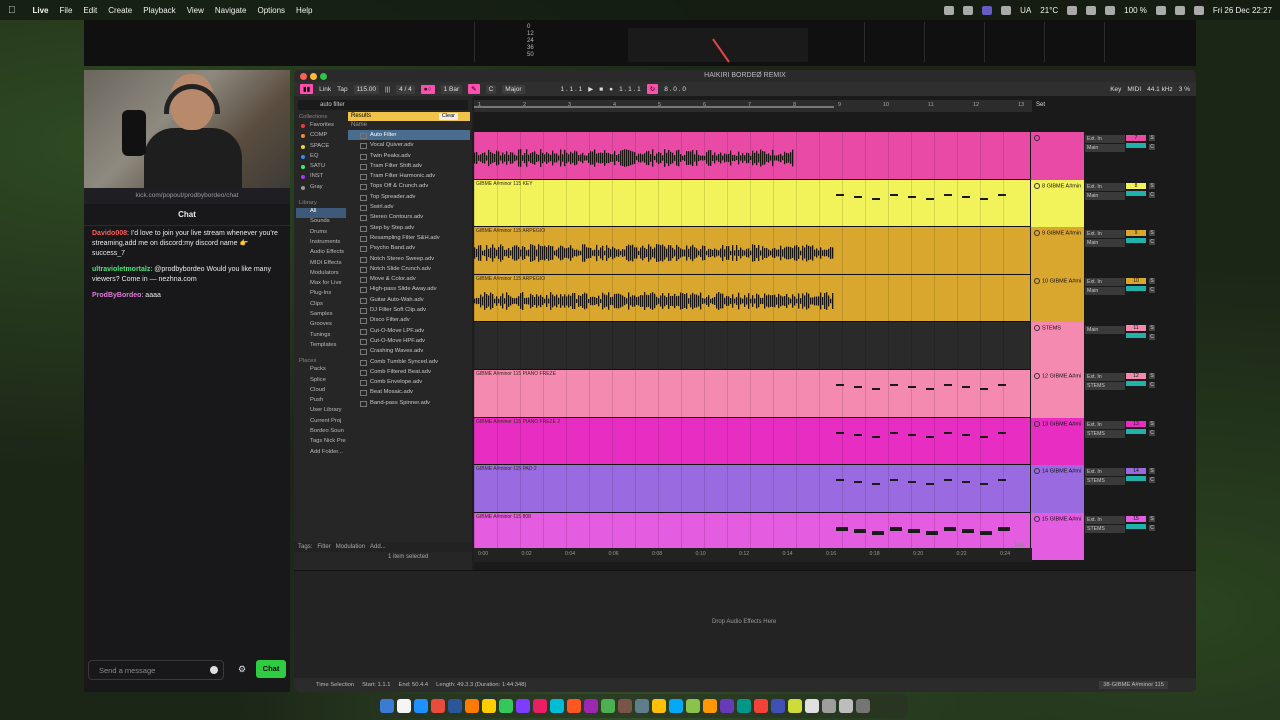  I want to click on track-header, so click(1057, 156).